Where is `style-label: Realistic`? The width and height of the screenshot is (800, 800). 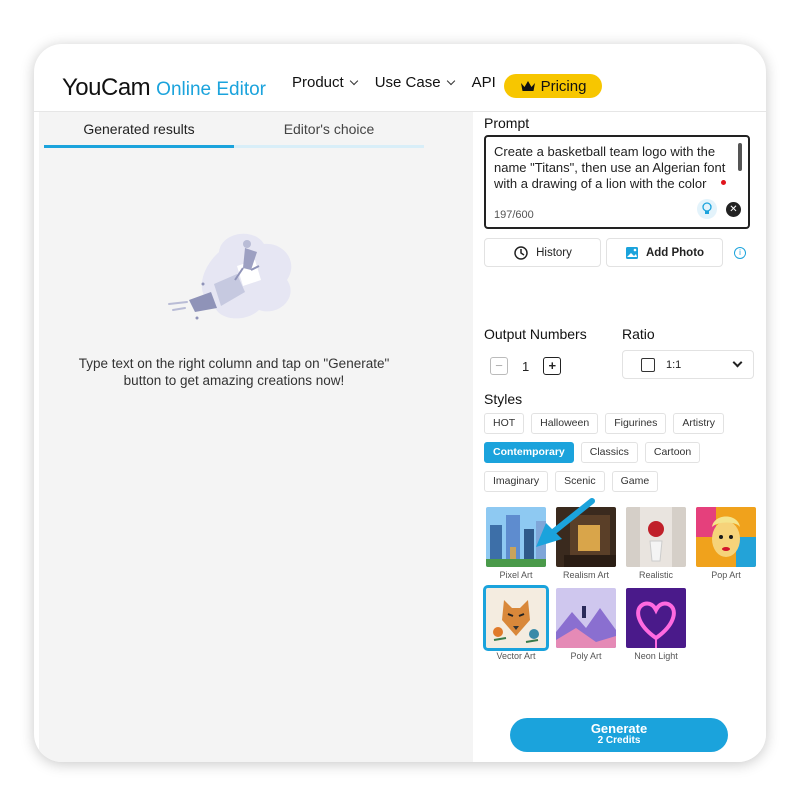
style-label: Realistic is located at coordinates (655, 575).